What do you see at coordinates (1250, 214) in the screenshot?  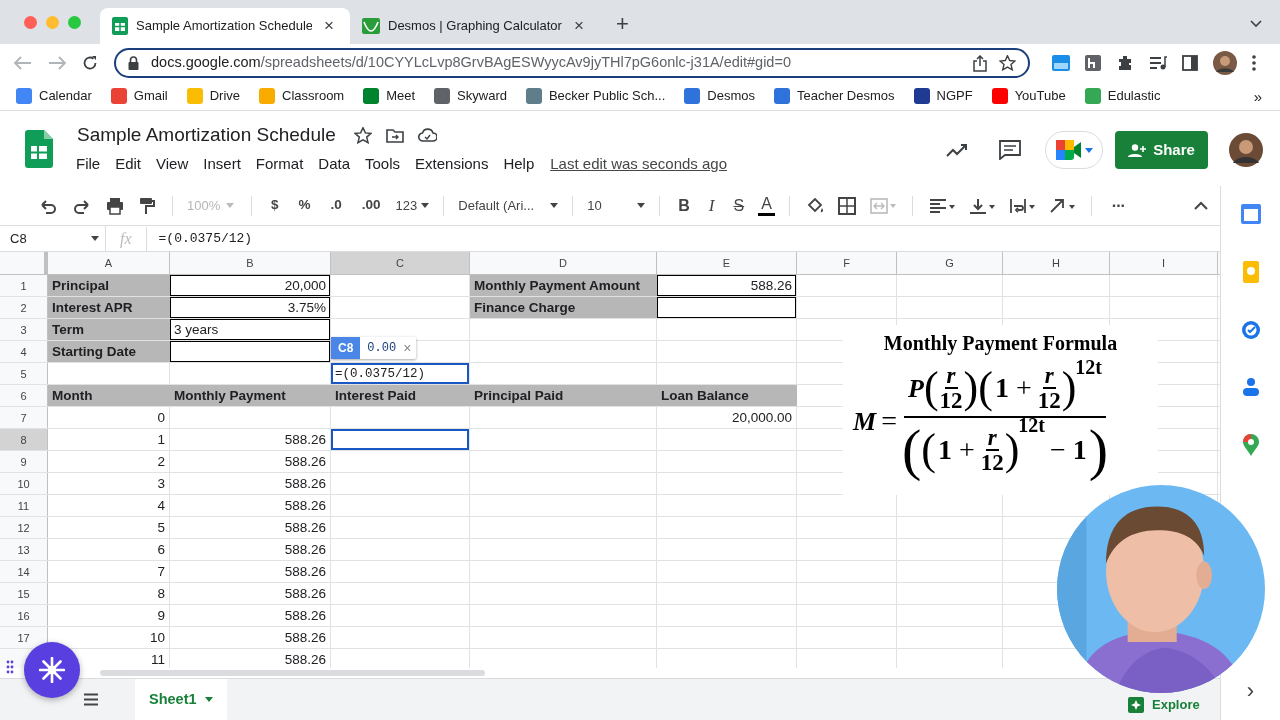 I see `calendar-icon` at bounding box center [1250, 214].